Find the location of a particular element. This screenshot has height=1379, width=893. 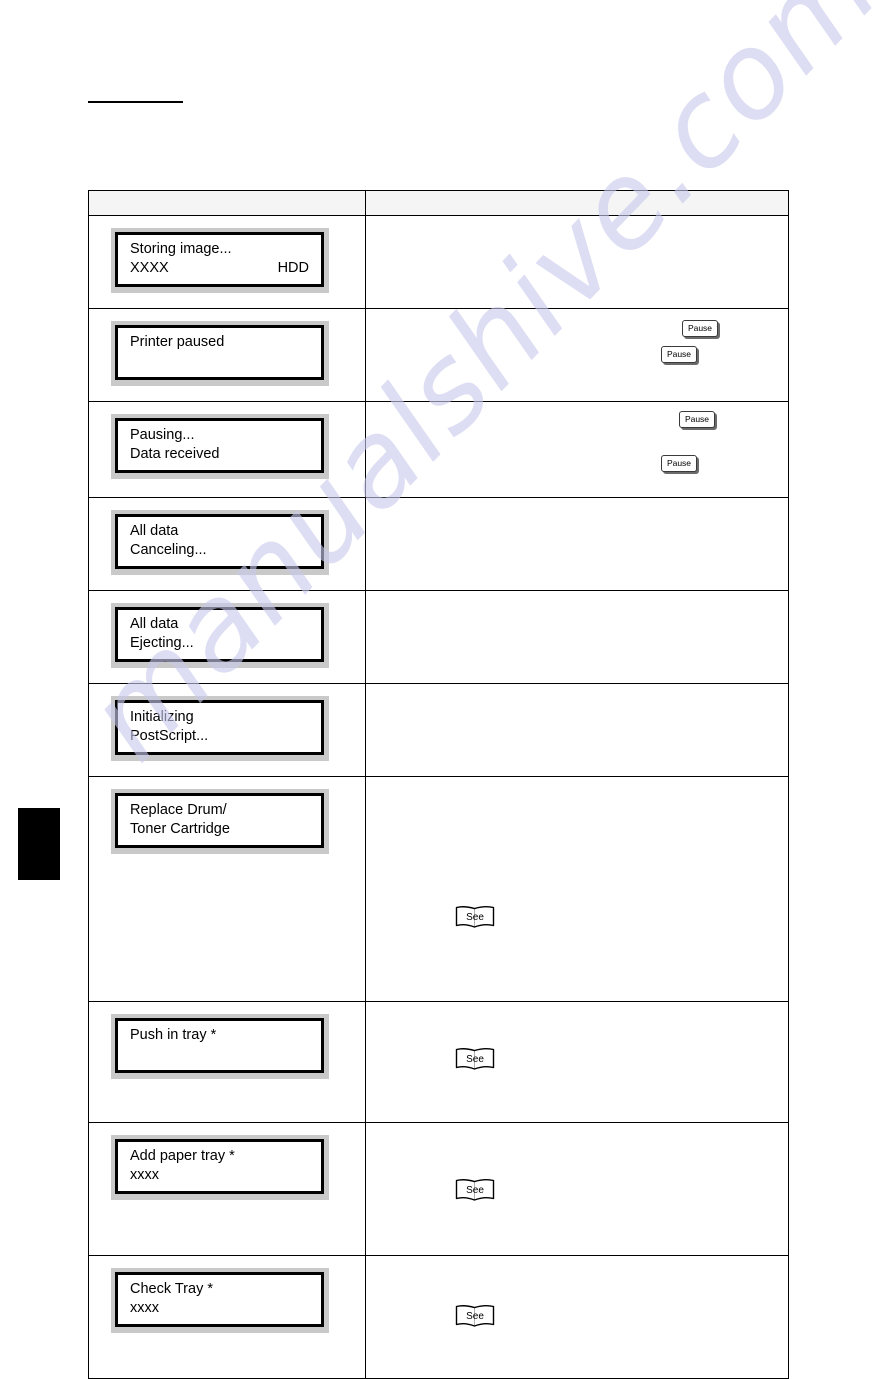

lcd-screen: Printer paused is located at coordinates (219, 352).